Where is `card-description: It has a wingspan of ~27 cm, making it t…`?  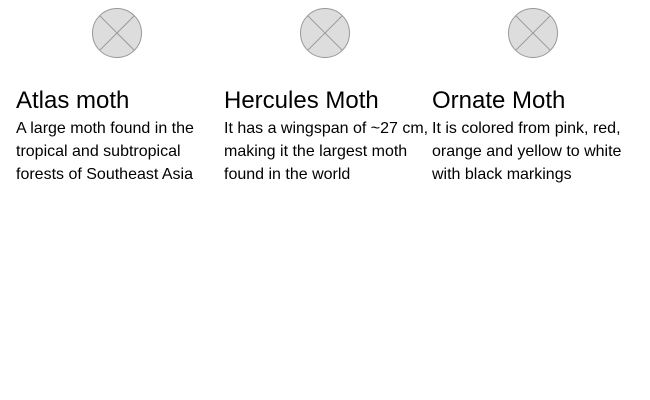
card-description: It has a wingspan of ~27 cm, making it t… is located at coordinates (326, 151).